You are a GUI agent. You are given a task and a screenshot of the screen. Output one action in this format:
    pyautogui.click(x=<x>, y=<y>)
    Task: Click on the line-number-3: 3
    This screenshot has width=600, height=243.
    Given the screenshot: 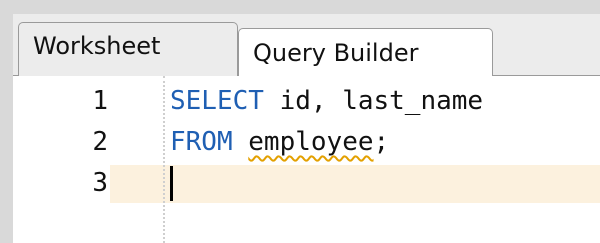 What is the action you would take?
    pyautogui.click(x=100, y=183)
    